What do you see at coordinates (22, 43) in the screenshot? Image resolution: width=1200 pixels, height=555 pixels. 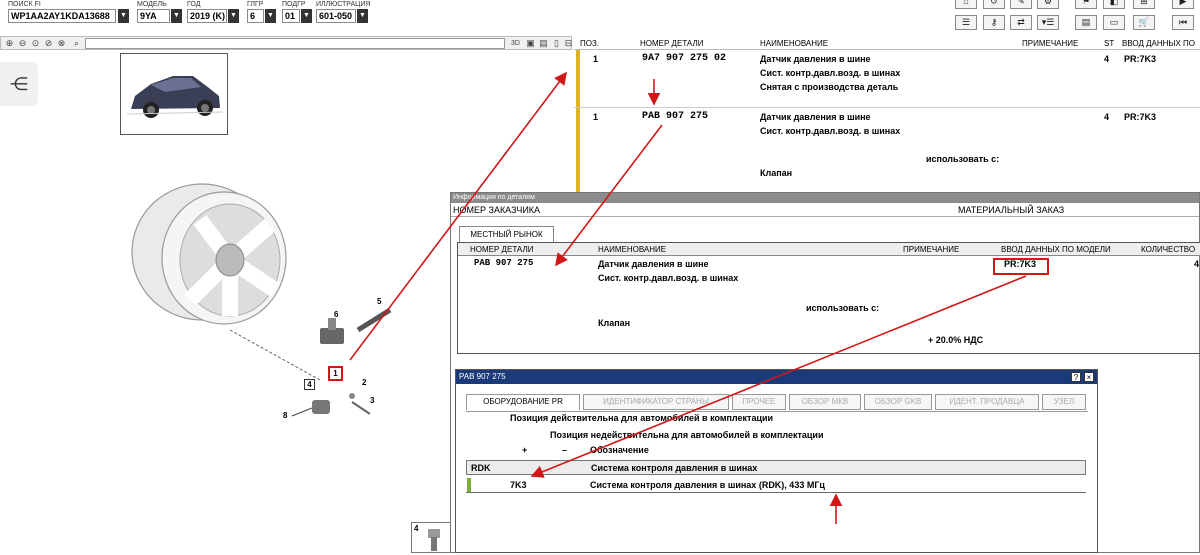 I see `zoom-out-icon: ⊖` at bounding box center [22, 43].